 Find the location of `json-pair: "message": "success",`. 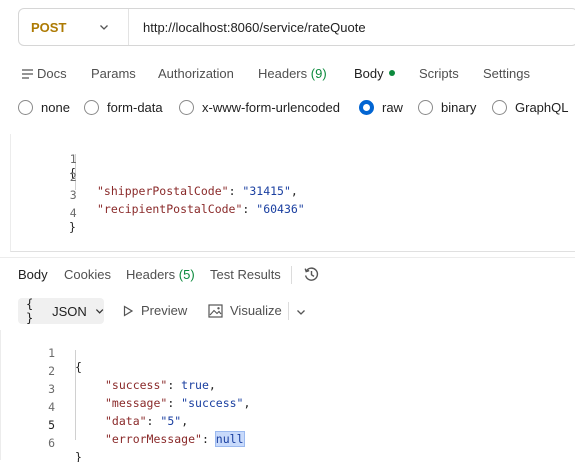

json-pair: "message": "success", is located at coordinates (178, 403).